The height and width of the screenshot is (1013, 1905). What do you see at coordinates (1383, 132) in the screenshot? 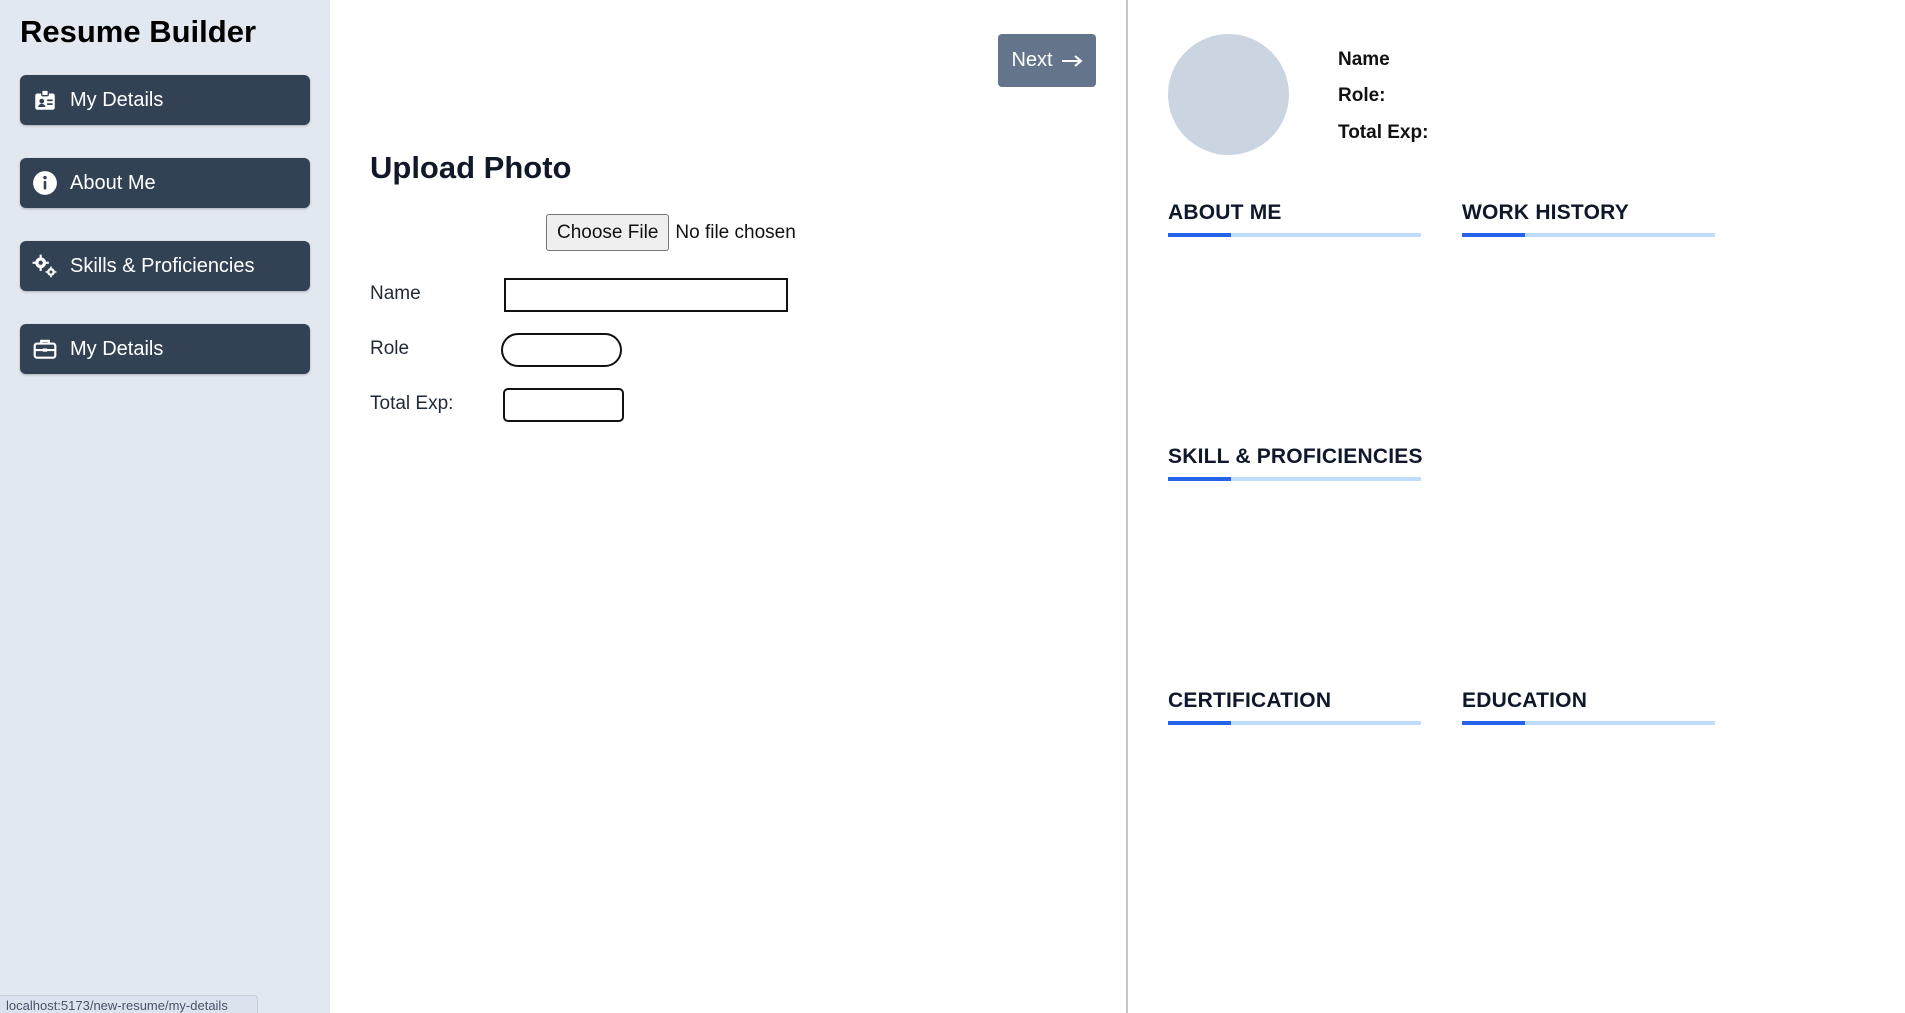
I see `preview-total-exp: Total Exp:` at bounding box center [1383, 132].